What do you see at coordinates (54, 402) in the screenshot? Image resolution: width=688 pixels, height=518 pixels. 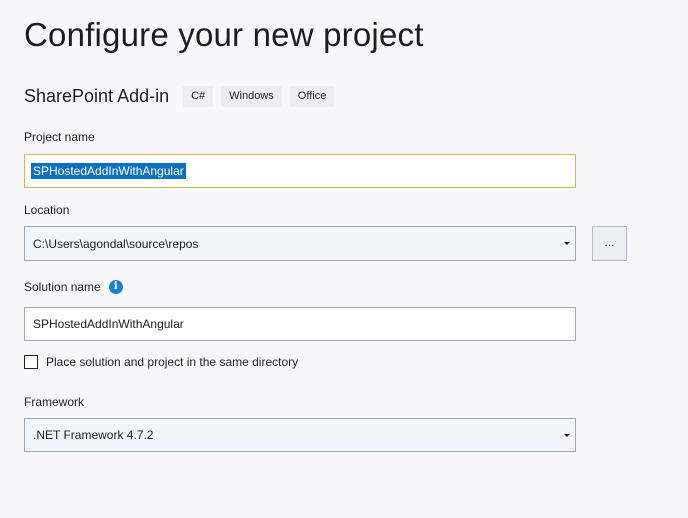 I see `framework-label: Framework` at bounding box center [54, 402].